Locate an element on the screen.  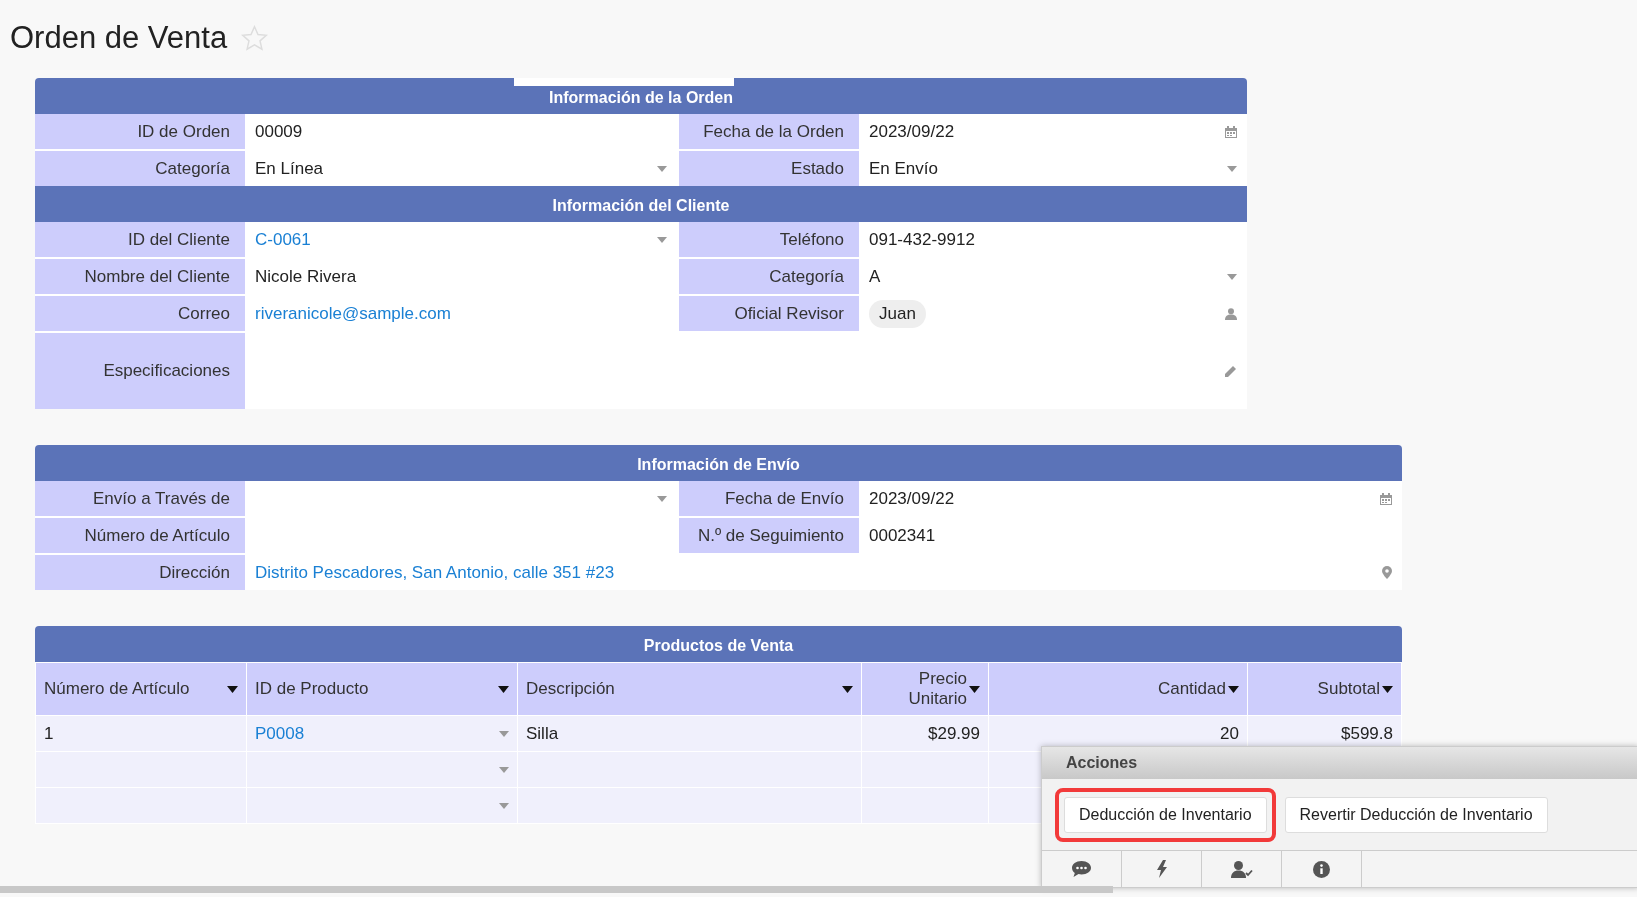
table-cell: Silla is located at coordinates (542, 733).